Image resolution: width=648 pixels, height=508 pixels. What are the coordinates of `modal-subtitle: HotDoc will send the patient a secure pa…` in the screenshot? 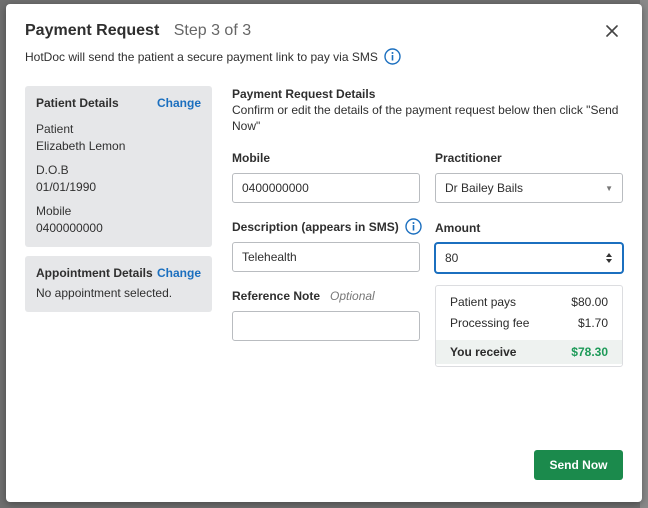 It's located at (213, 56).